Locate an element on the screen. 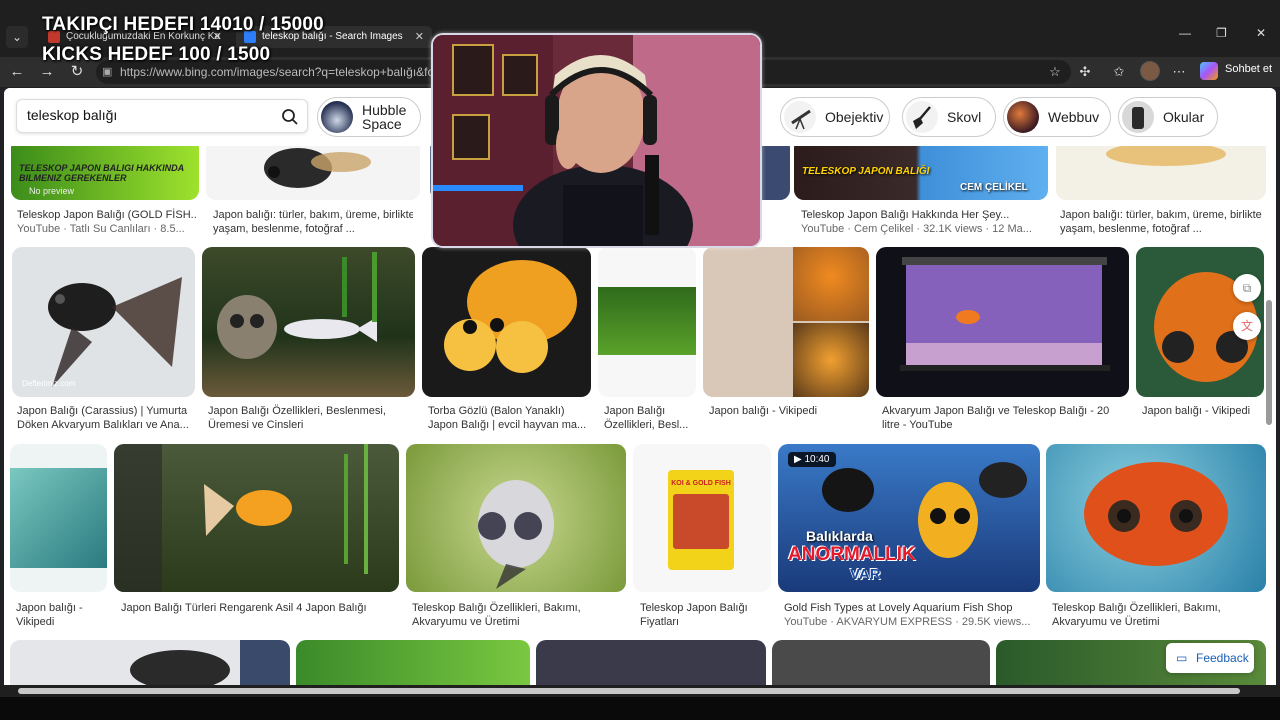  image-tile: Defterimiz.com is located at coordinates (103, 322).